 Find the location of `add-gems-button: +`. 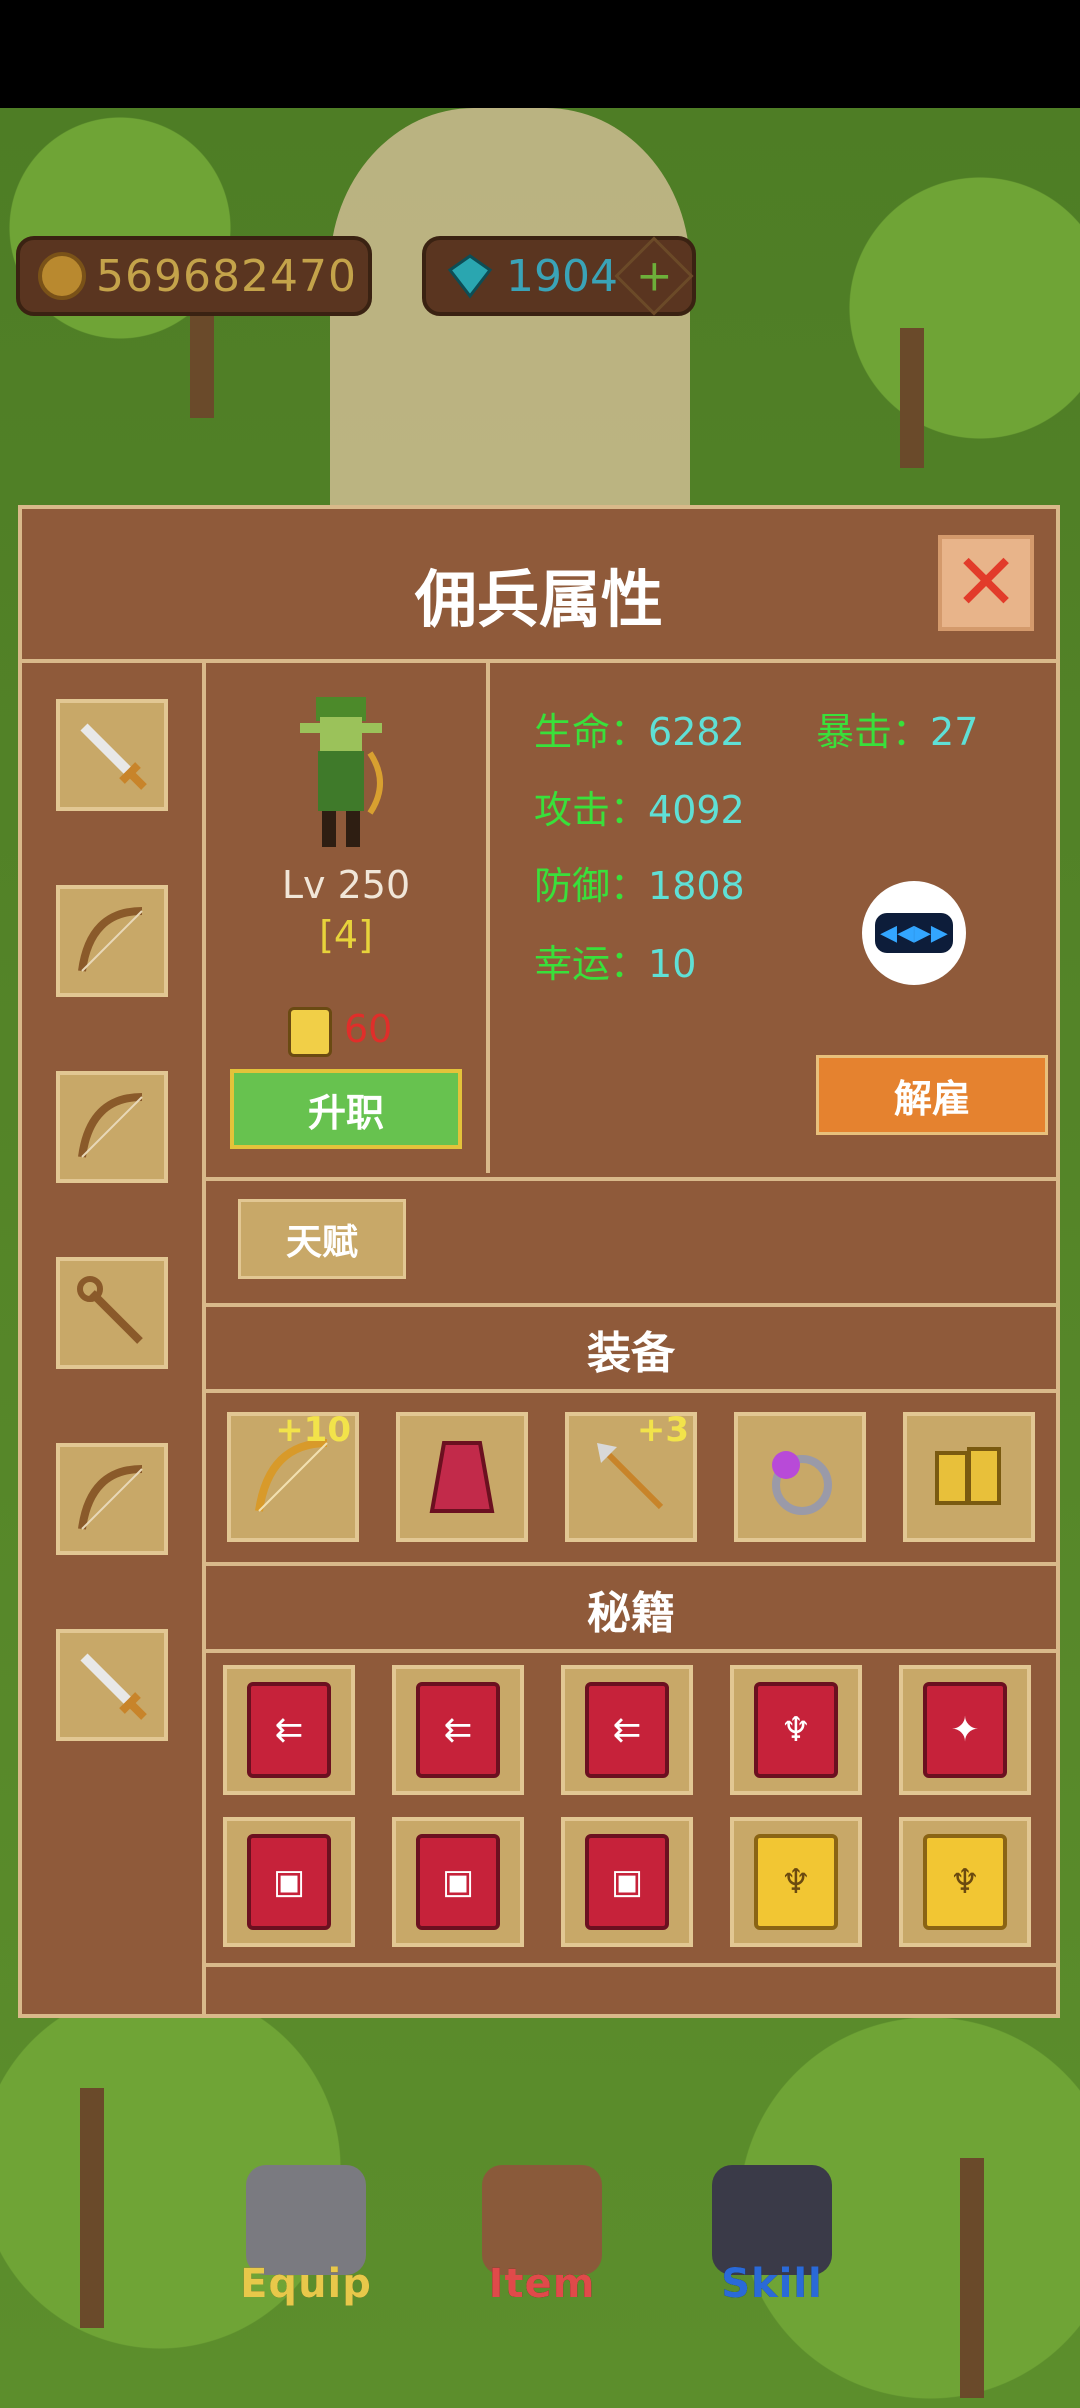

add-gems-button: + is located at coordinates (654, 276).